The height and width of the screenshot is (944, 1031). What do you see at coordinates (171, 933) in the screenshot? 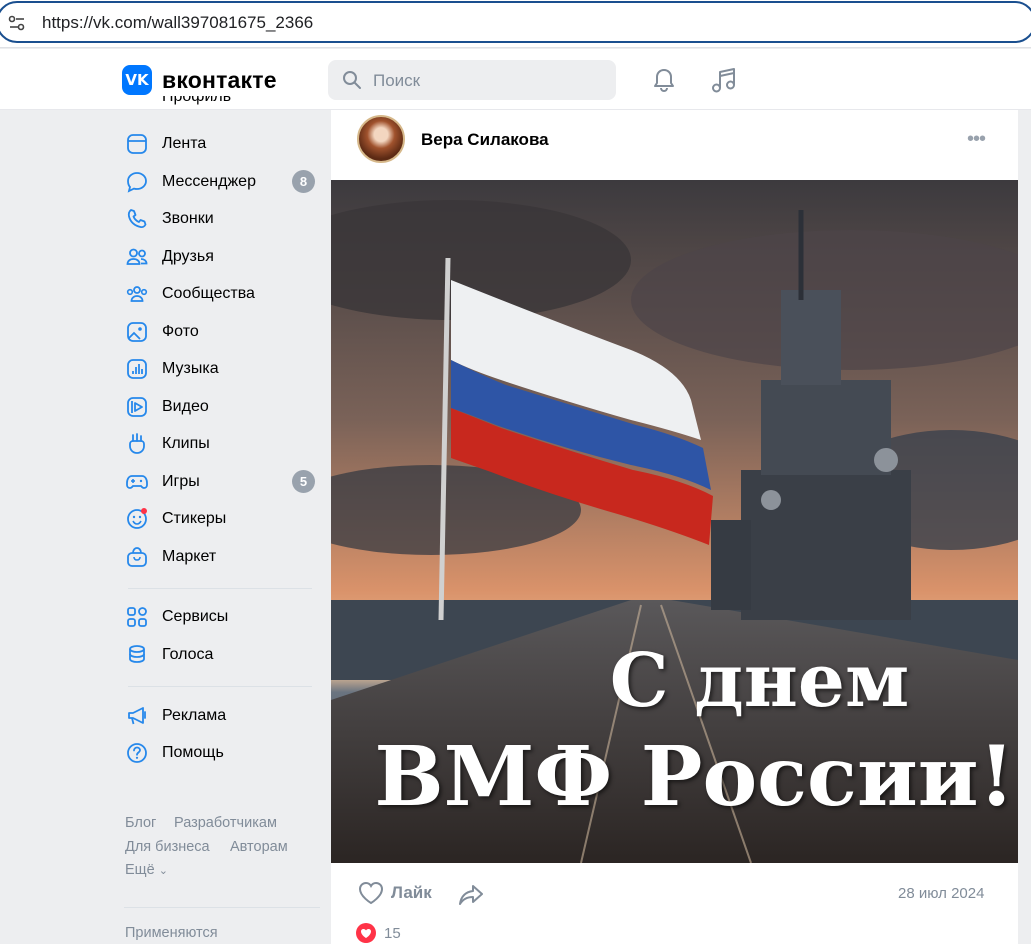
I see `cookie-notice: Применяются` at bounding box center [171, 933].